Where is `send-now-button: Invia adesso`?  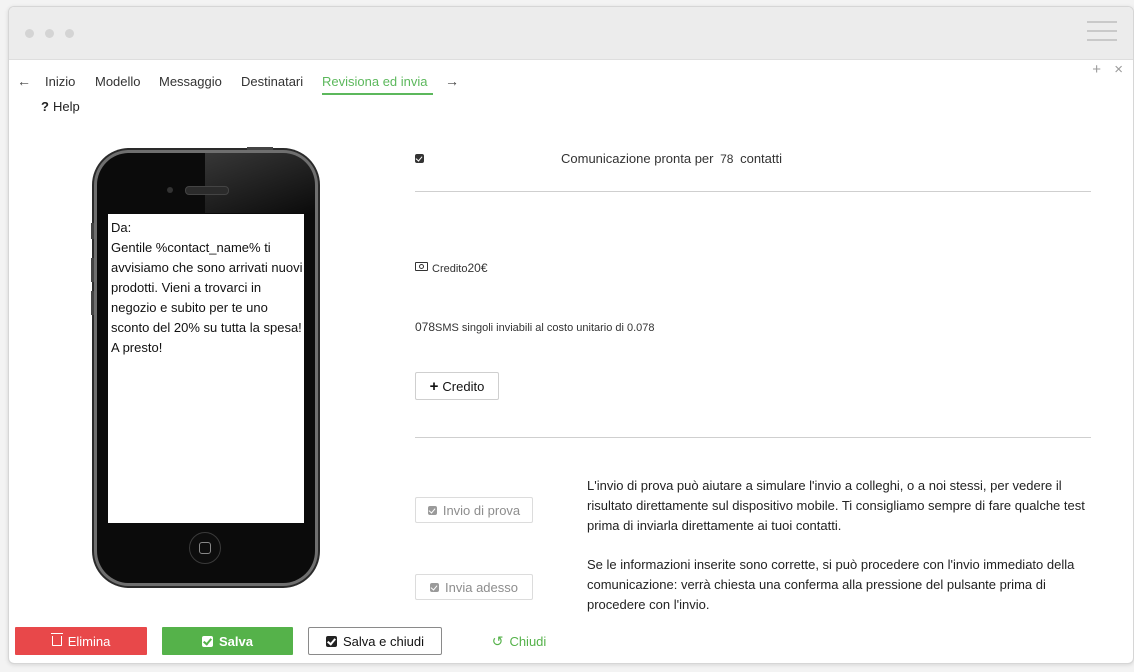
send-now-button: Invia adesso is located at coordinates (474, 587).